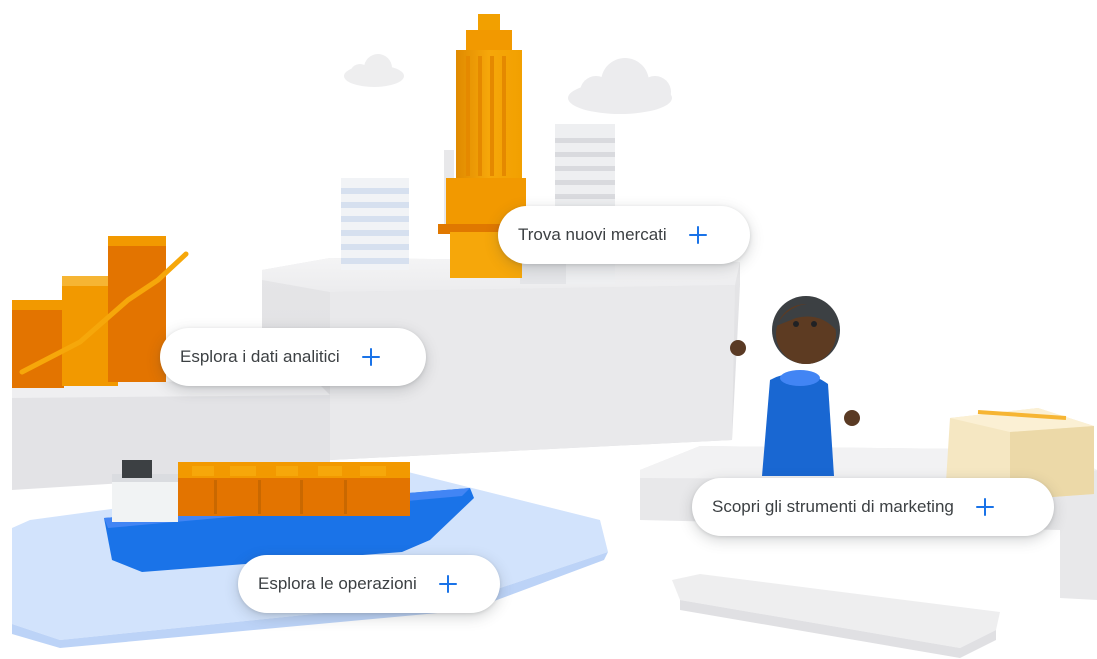 The image size is (1097, 659). I want to click on hotspot-scopri-strumenti-marketing: Scopri gli strumenti di marketing, so click(873, 507).